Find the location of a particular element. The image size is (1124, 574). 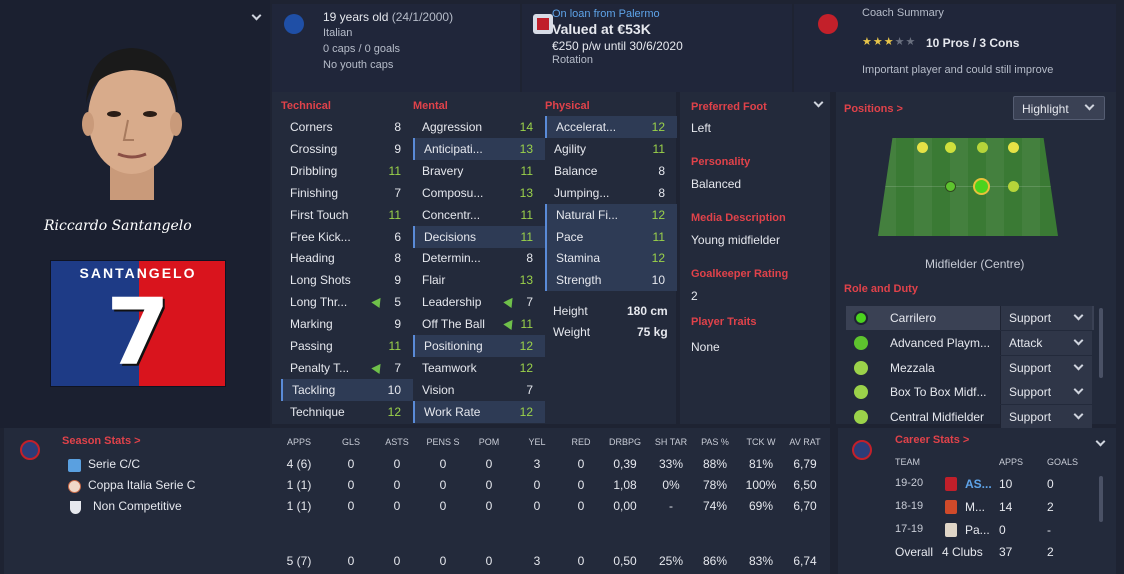

attribute-row: Work Rate 12 is located at coordinates (479, 411).